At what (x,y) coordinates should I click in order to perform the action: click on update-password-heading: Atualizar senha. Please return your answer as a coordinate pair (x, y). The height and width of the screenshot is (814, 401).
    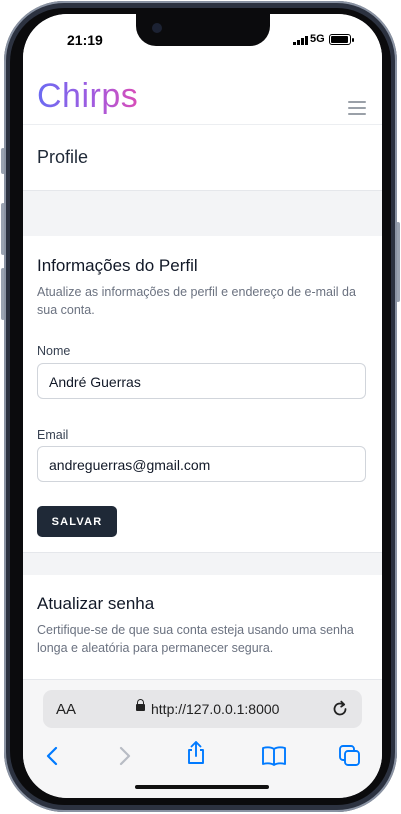
    Looking at the image, I should click on (96, 603).